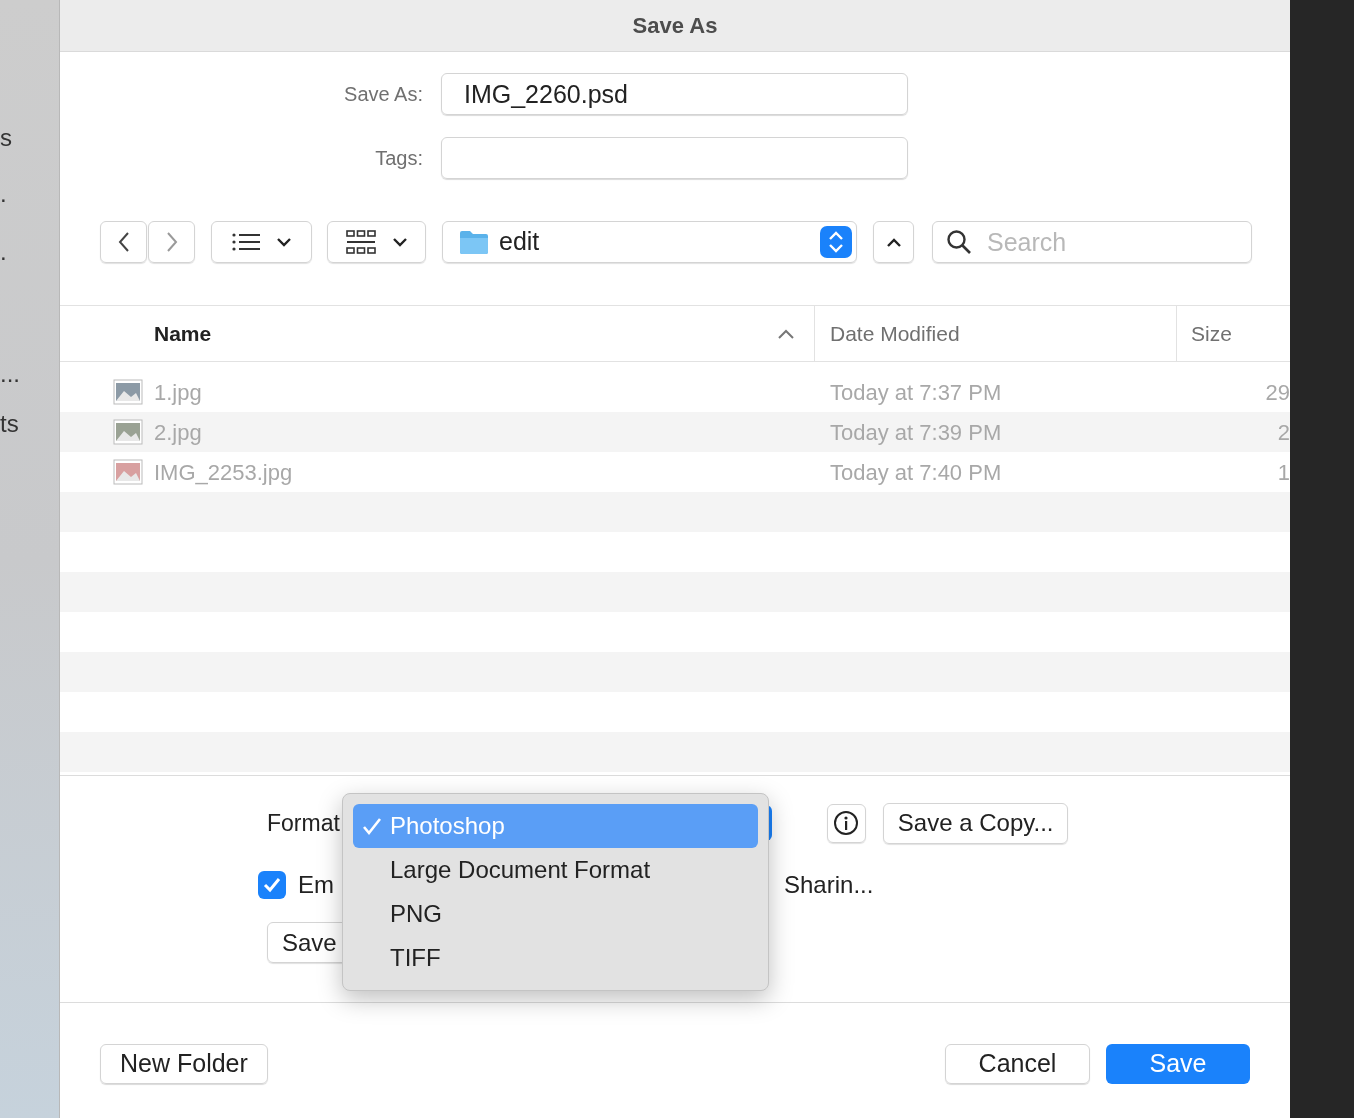  I want to click on tags-field, so click(674, 158).